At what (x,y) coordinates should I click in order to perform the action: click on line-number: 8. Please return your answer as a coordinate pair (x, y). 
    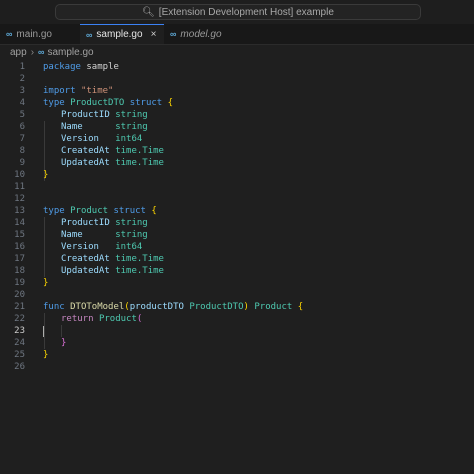
    Looking at the image, I should click on (22, 151).